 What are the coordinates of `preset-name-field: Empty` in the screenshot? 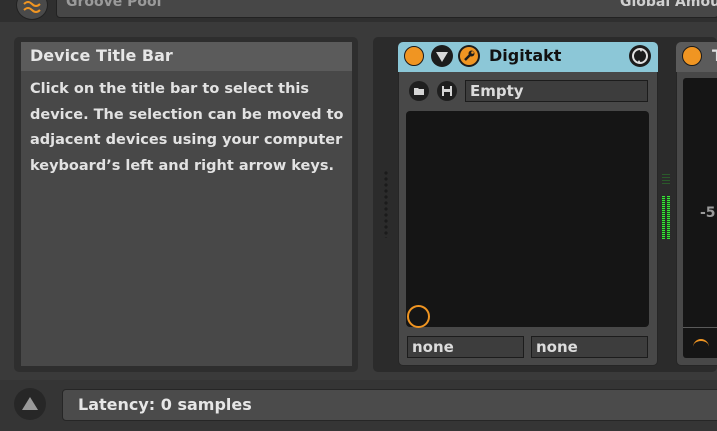 It's located at (556, 91).